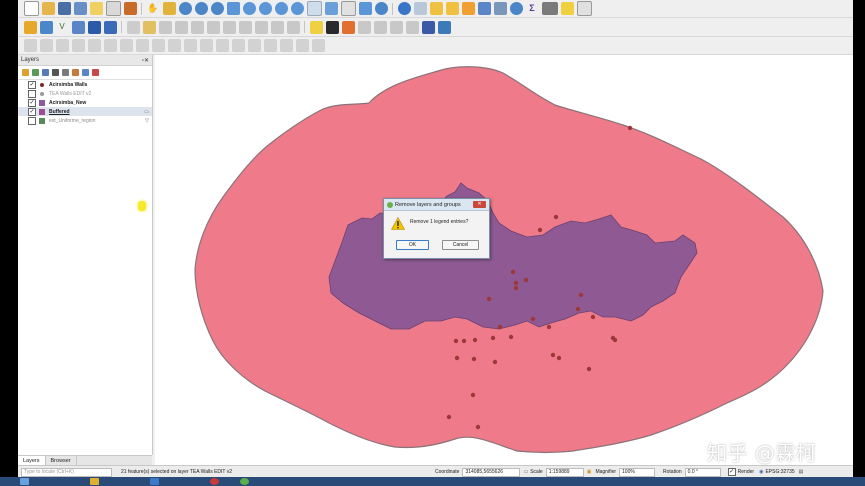 The height and width of the screenshot is (486, 865). Describe the element at coordinates (564, 472) in the screenshot. I see `scale-field: 1:159889` at that location.